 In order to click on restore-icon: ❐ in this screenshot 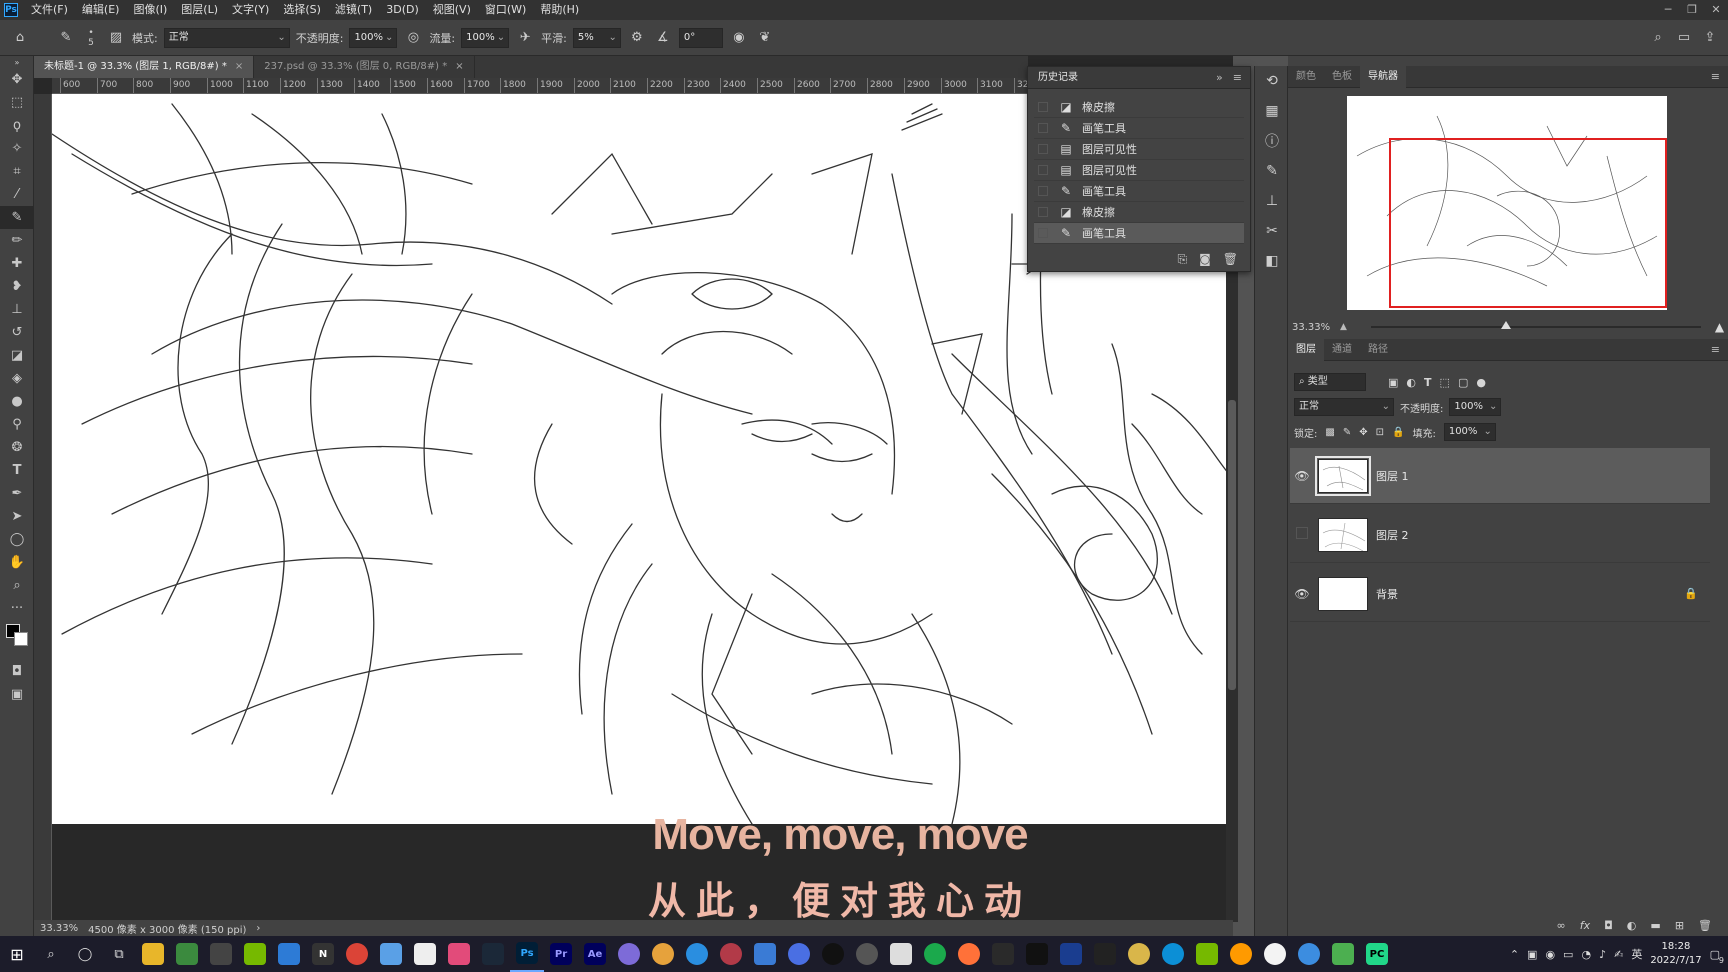, I will do `click(1692, 10)`.